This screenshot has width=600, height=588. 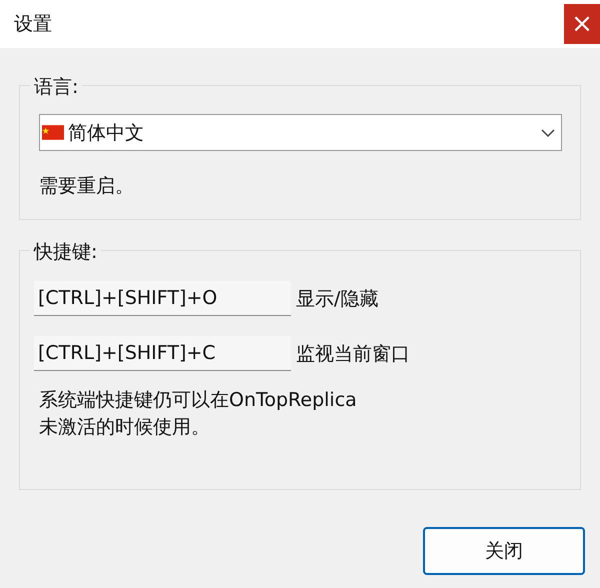 What do you see at coordinates (162, 353) in the screenshot?
I see `hotkey-field: [CTRL]+[SHIFT]+C` at bounding box center [162, 353].